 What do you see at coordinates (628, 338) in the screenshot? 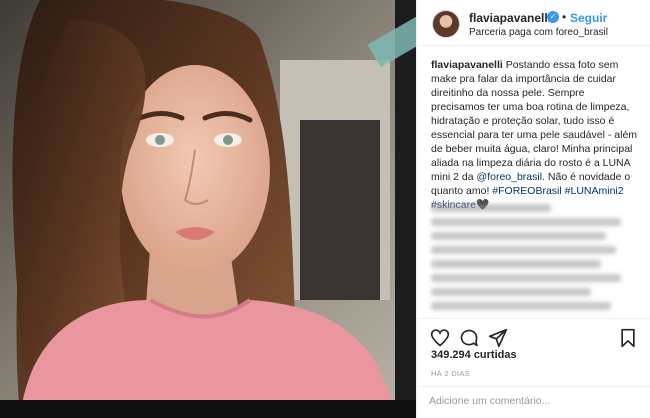
I see `bookmark-icon` at bounding box center [628, 338].